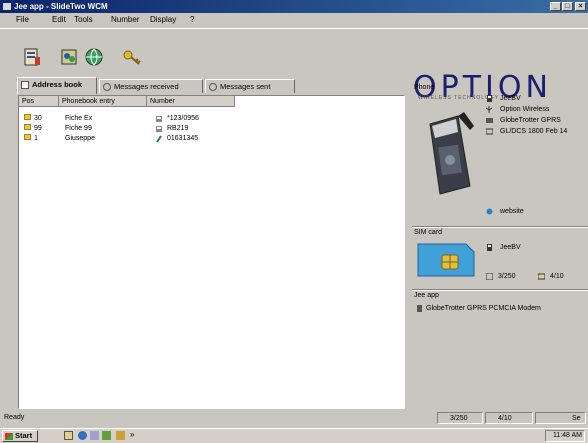 Image resolution: width=588 pixels, height=443 pixels. I want to click on status-messages: 4/10, so click(509, 418).